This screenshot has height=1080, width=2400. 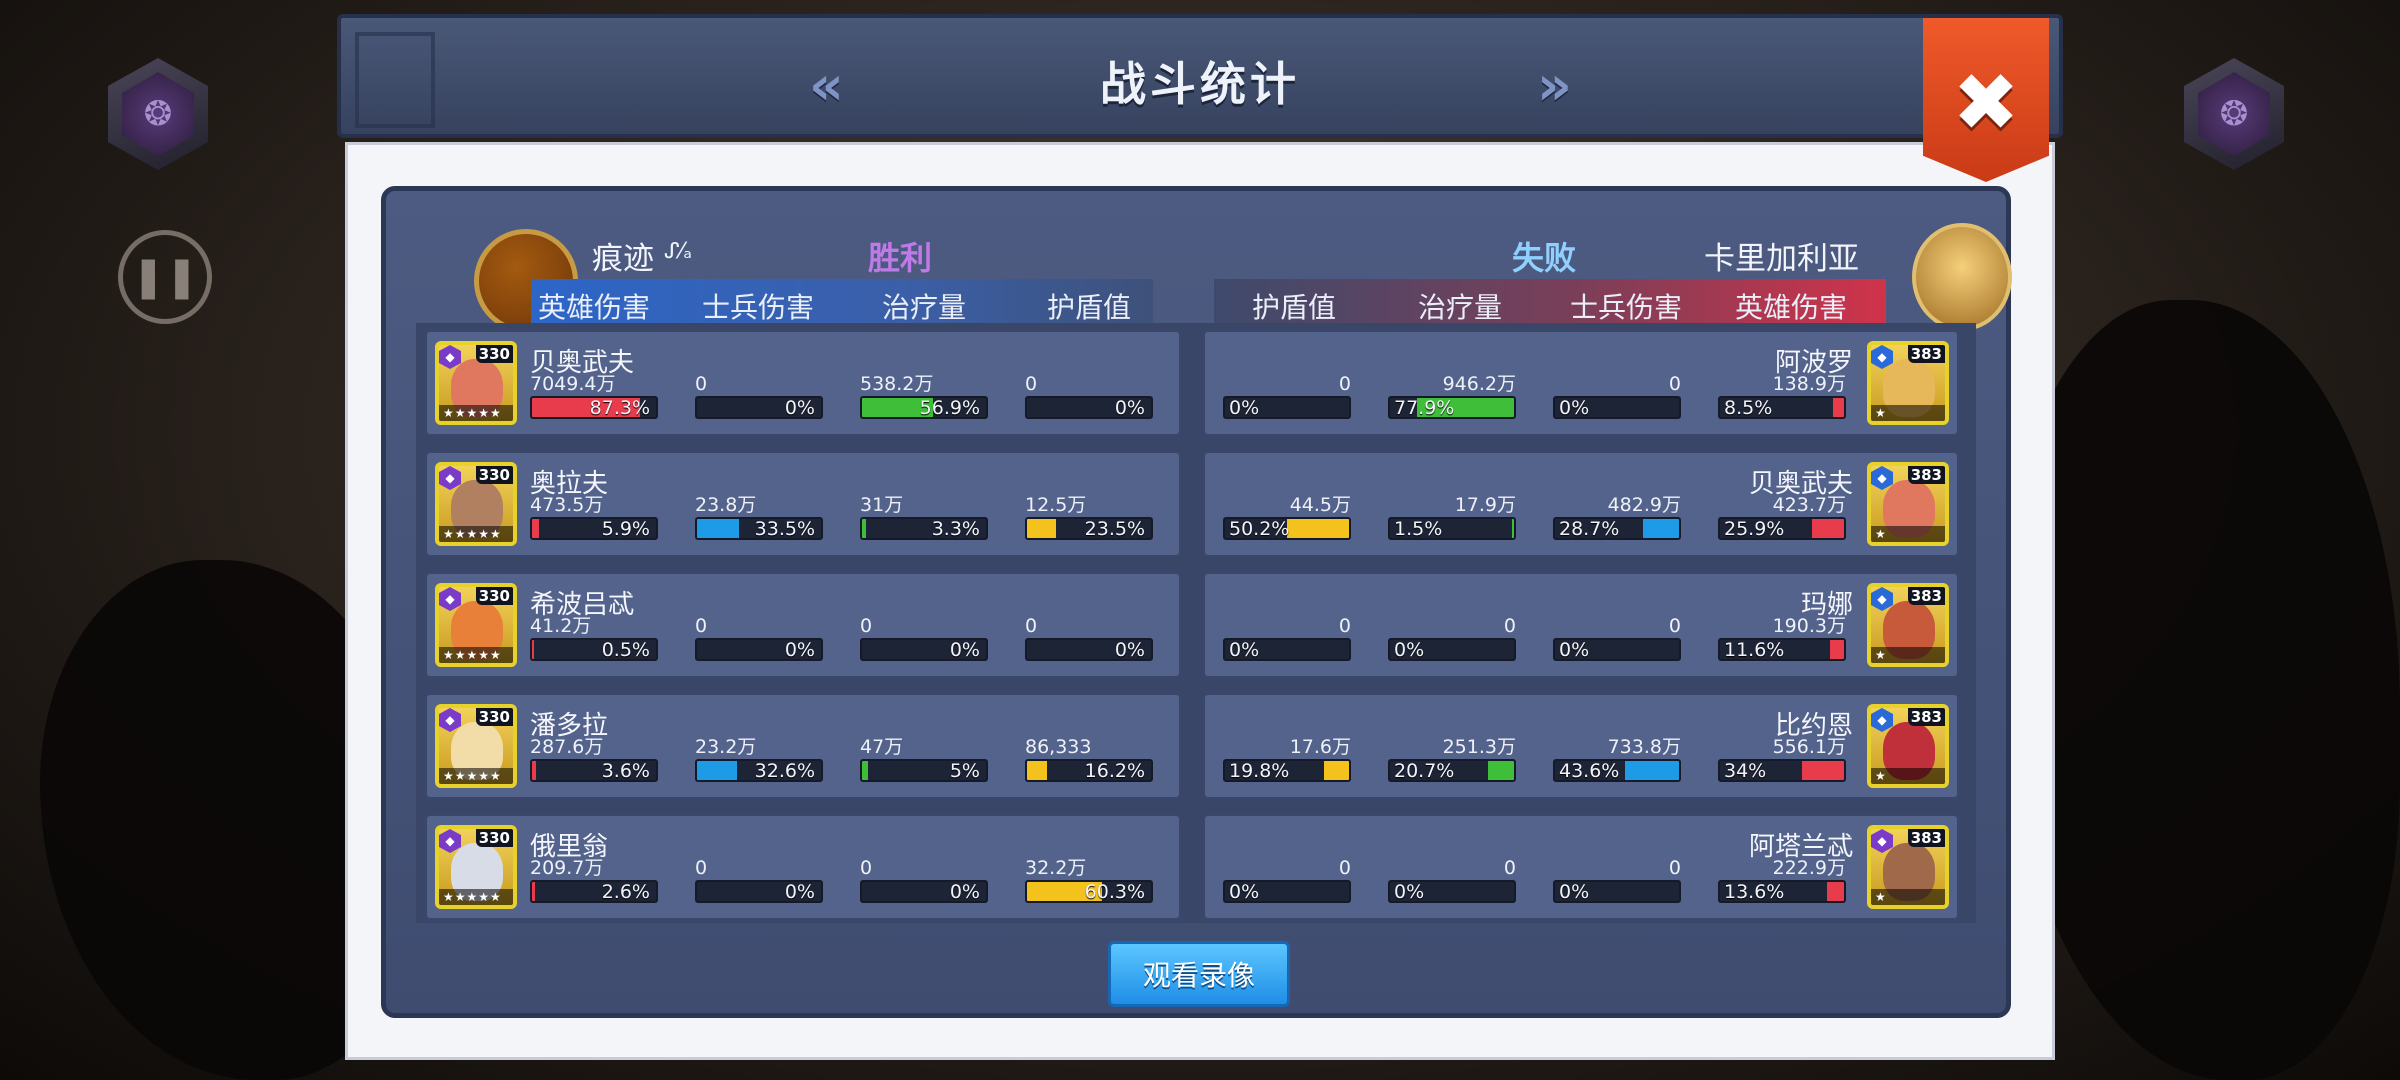 I want to click on stat-value: 538.2万, so click(x=897, y=384).